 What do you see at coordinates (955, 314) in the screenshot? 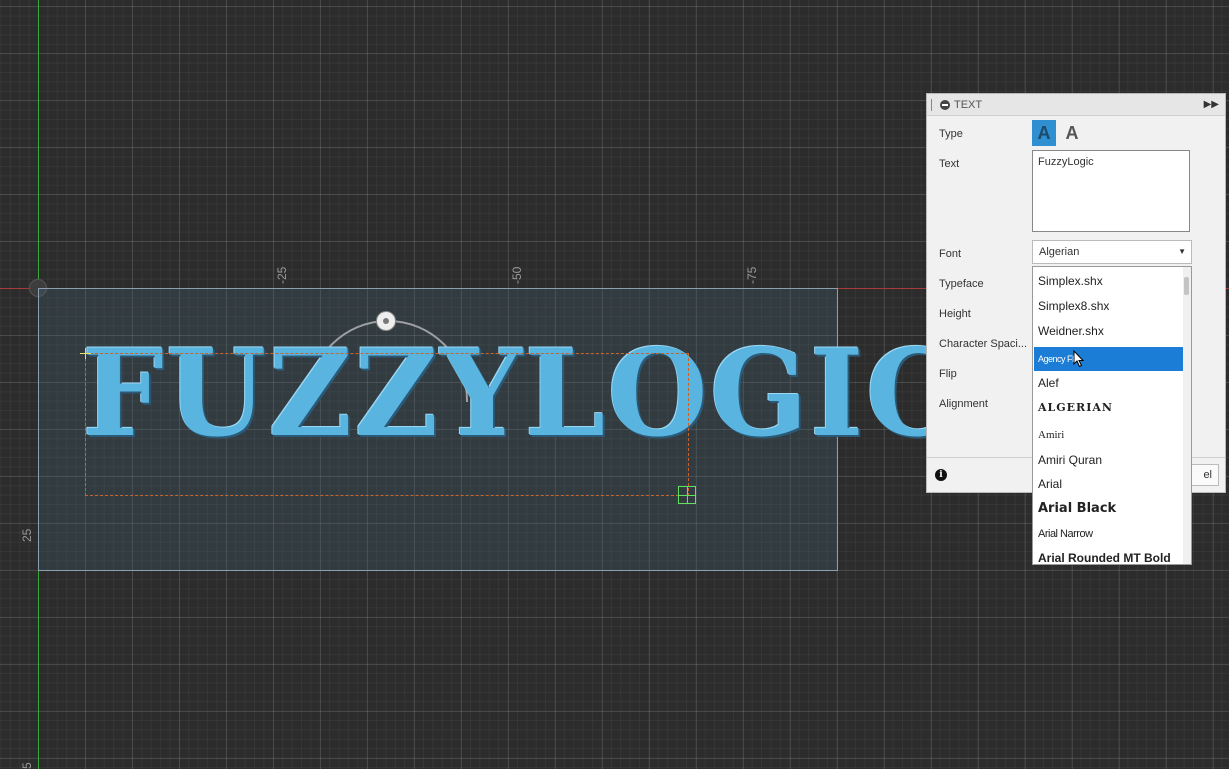
I see `height-label: Height` at bounding box center [955, 314].